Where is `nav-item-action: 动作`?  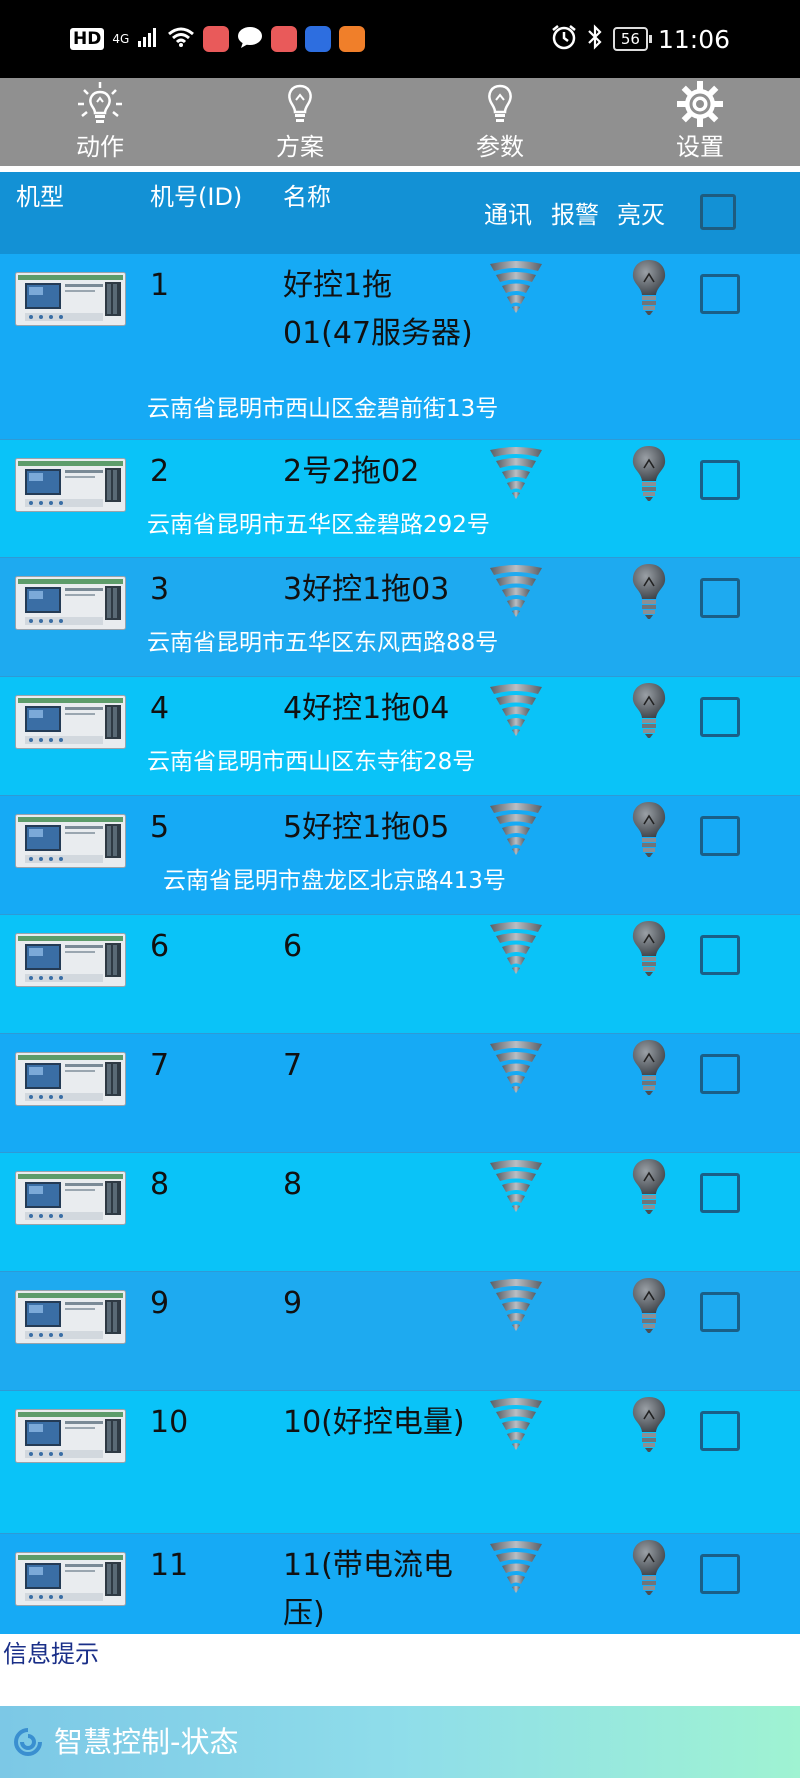 nav-item-action: 动作 is located at coordinates (100, 122).